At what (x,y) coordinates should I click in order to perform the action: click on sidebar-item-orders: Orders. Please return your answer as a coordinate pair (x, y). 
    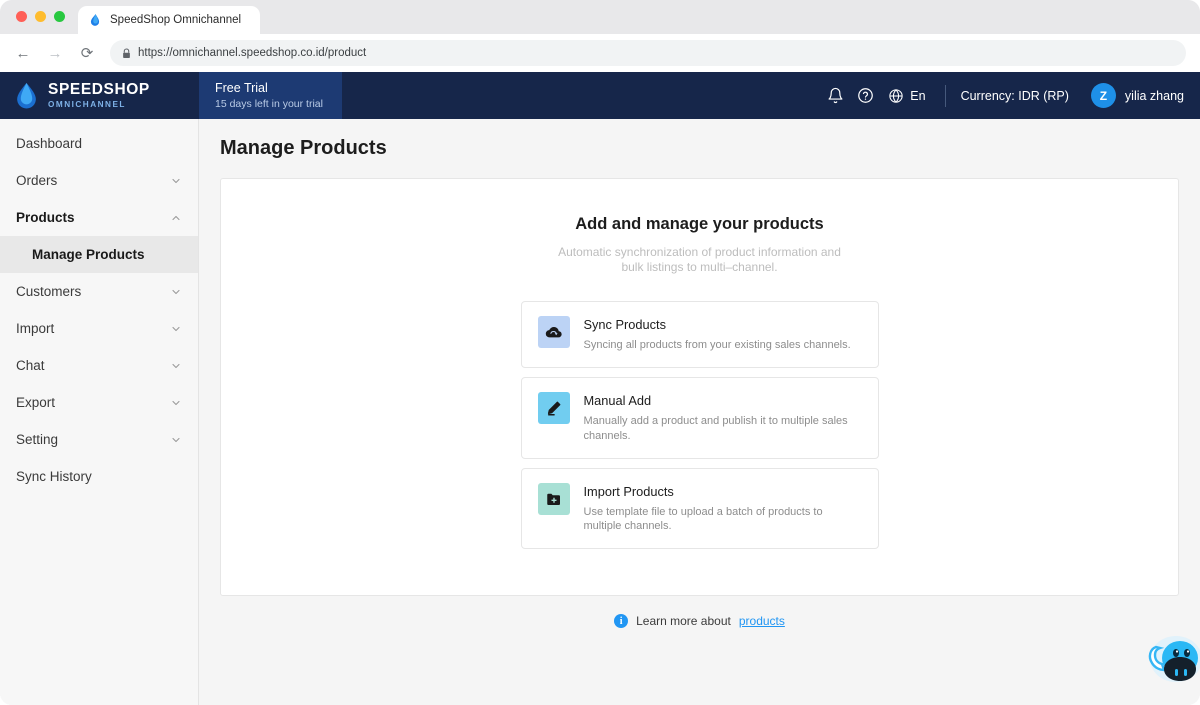
    Looking at the image, I should click on (99, 180).